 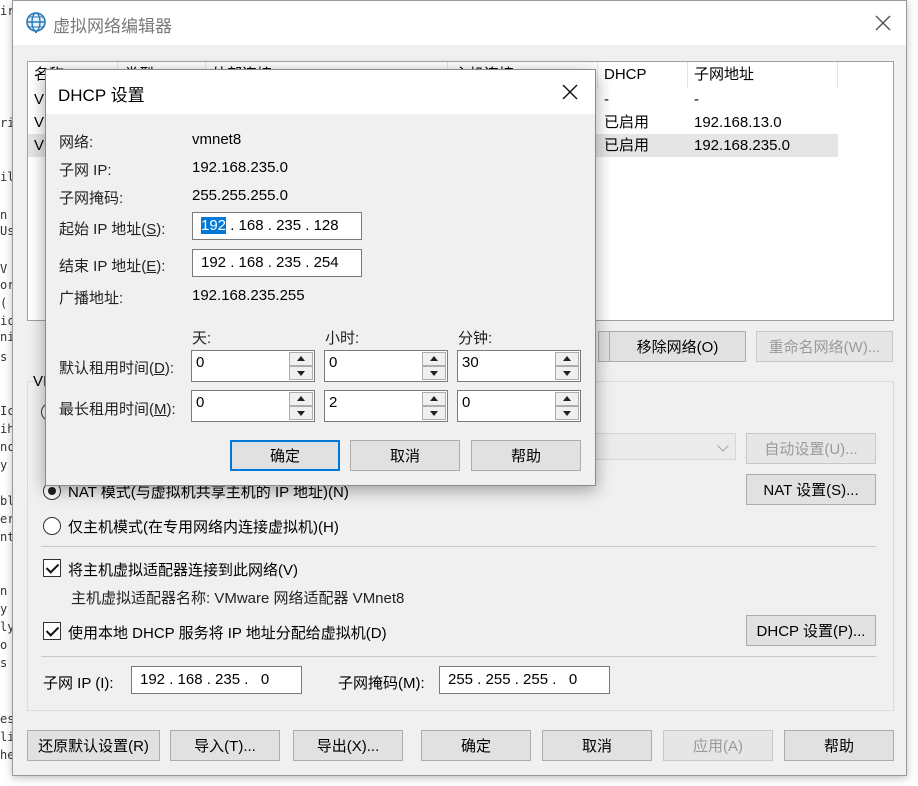 I want to click on table-cell-subnet: 192.168.13.0, so click(x=735, y=122).